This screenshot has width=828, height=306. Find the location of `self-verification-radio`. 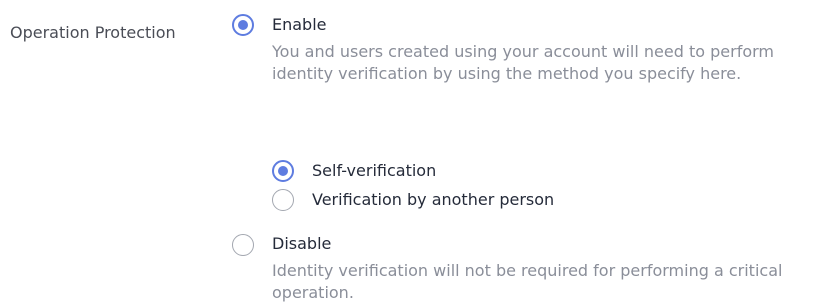

self-verification-radio is located at coordinates (283, 171).